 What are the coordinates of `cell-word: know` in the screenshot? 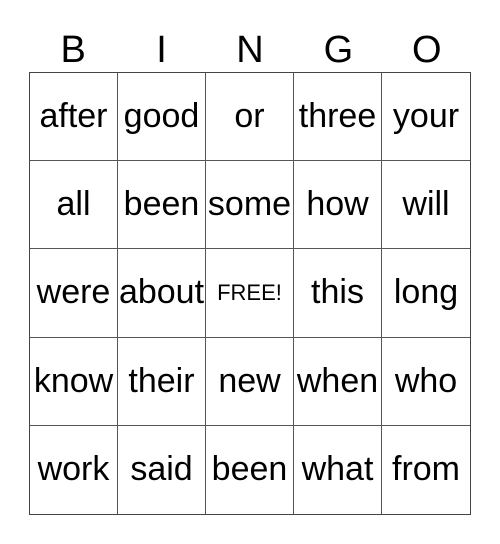 It's located at (73, 380).